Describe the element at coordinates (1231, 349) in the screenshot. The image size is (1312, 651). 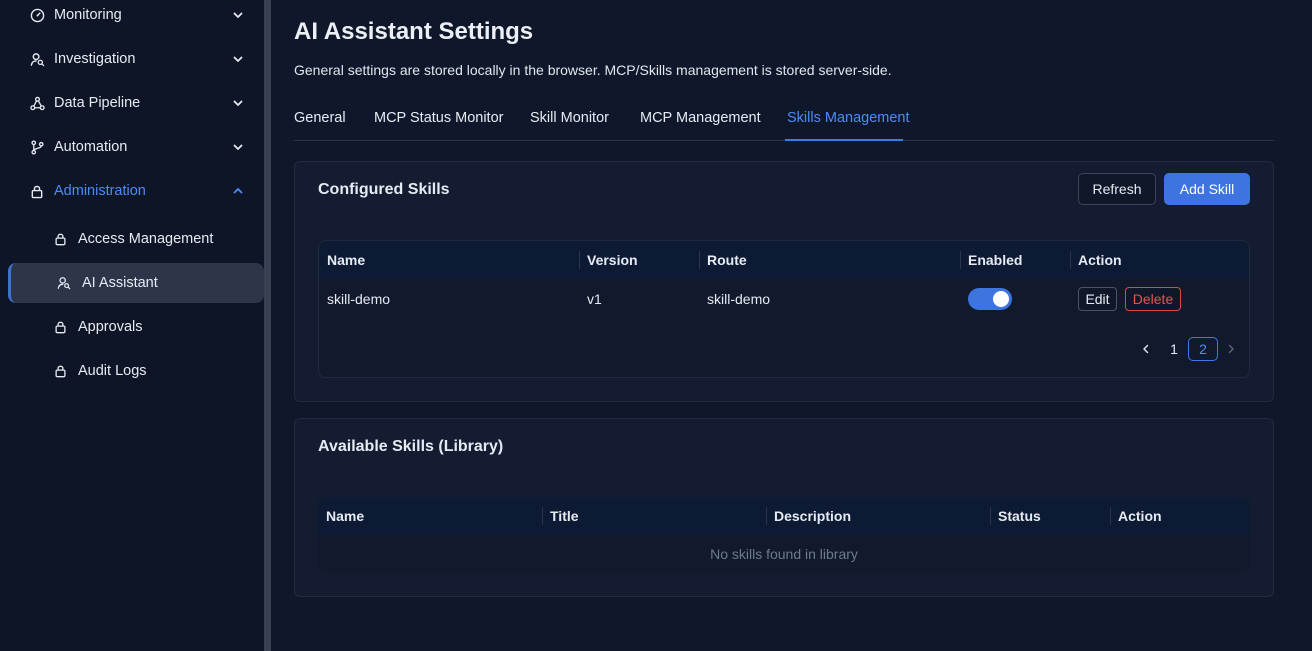
I see `next-page-icon` at that location.